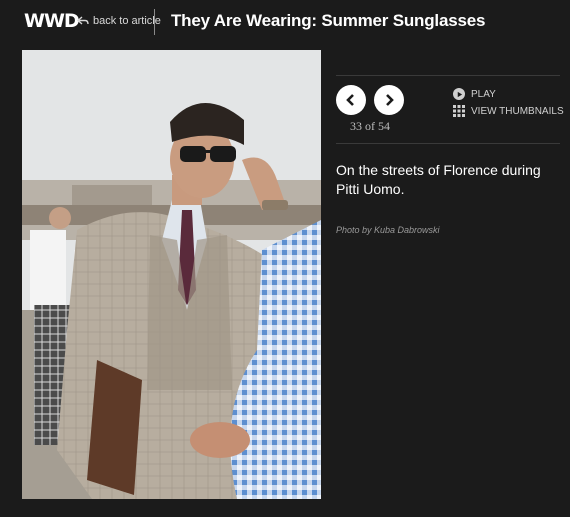 The height and width of the screenshot is (517, 570). I want to click on chevron-left-icon, so click(350, 100).